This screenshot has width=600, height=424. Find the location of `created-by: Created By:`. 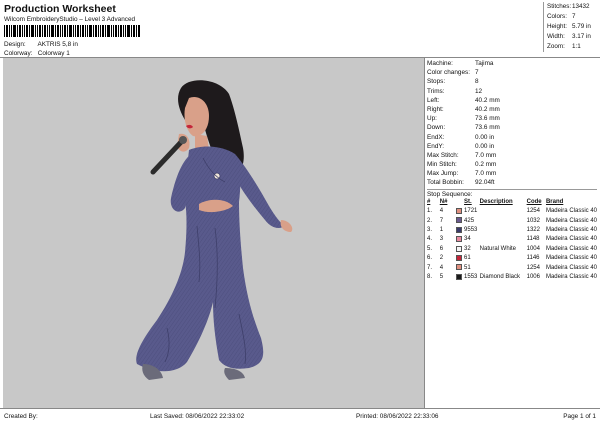

created-by: Created By: is located at coordinates (21, 416).